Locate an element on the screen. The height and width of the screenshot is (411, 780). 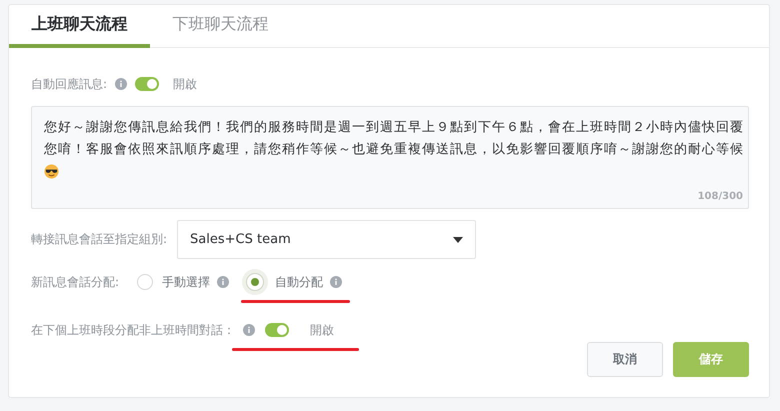
message-text: 您好～謝謝您傳訊息給我們！我們的服務時間是週一到週五早上９點到下午６點，會在上班時間２小時內儘快回覆您唷！客服會依照來訊順序處理，請您稍作等候～也避免重複傳送訊息，以免影響回覆順序唷～謝謝您的耐心等候 is located at coordinates (394, 139).